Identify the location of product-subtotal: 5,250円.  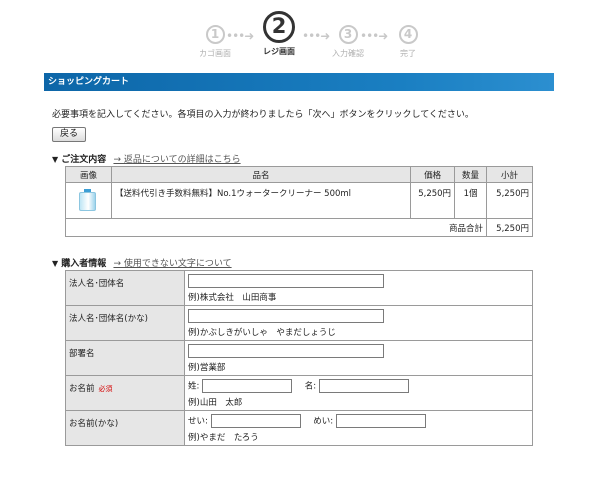
(509, 200).